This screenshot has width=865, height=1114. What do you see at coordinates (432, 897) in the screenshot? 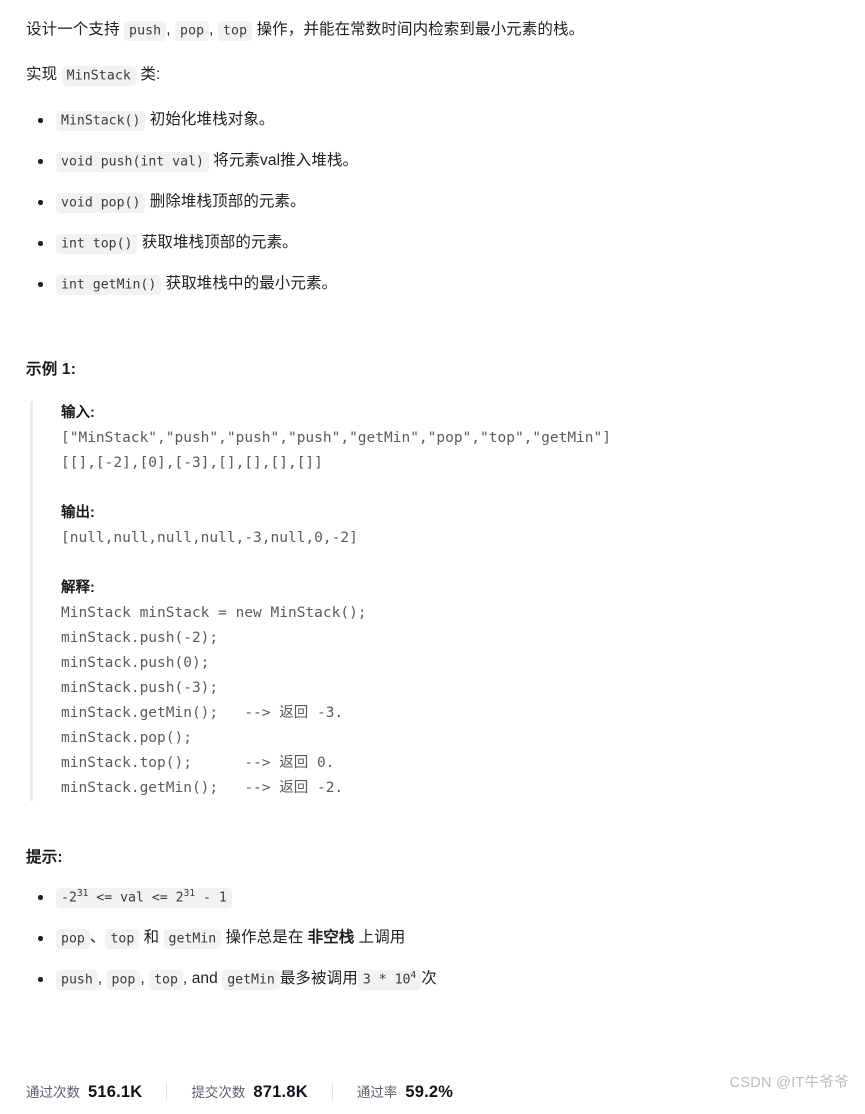
I see `list-item: -231 <= val <= 231 - 1` at bounding box center [432, 897].